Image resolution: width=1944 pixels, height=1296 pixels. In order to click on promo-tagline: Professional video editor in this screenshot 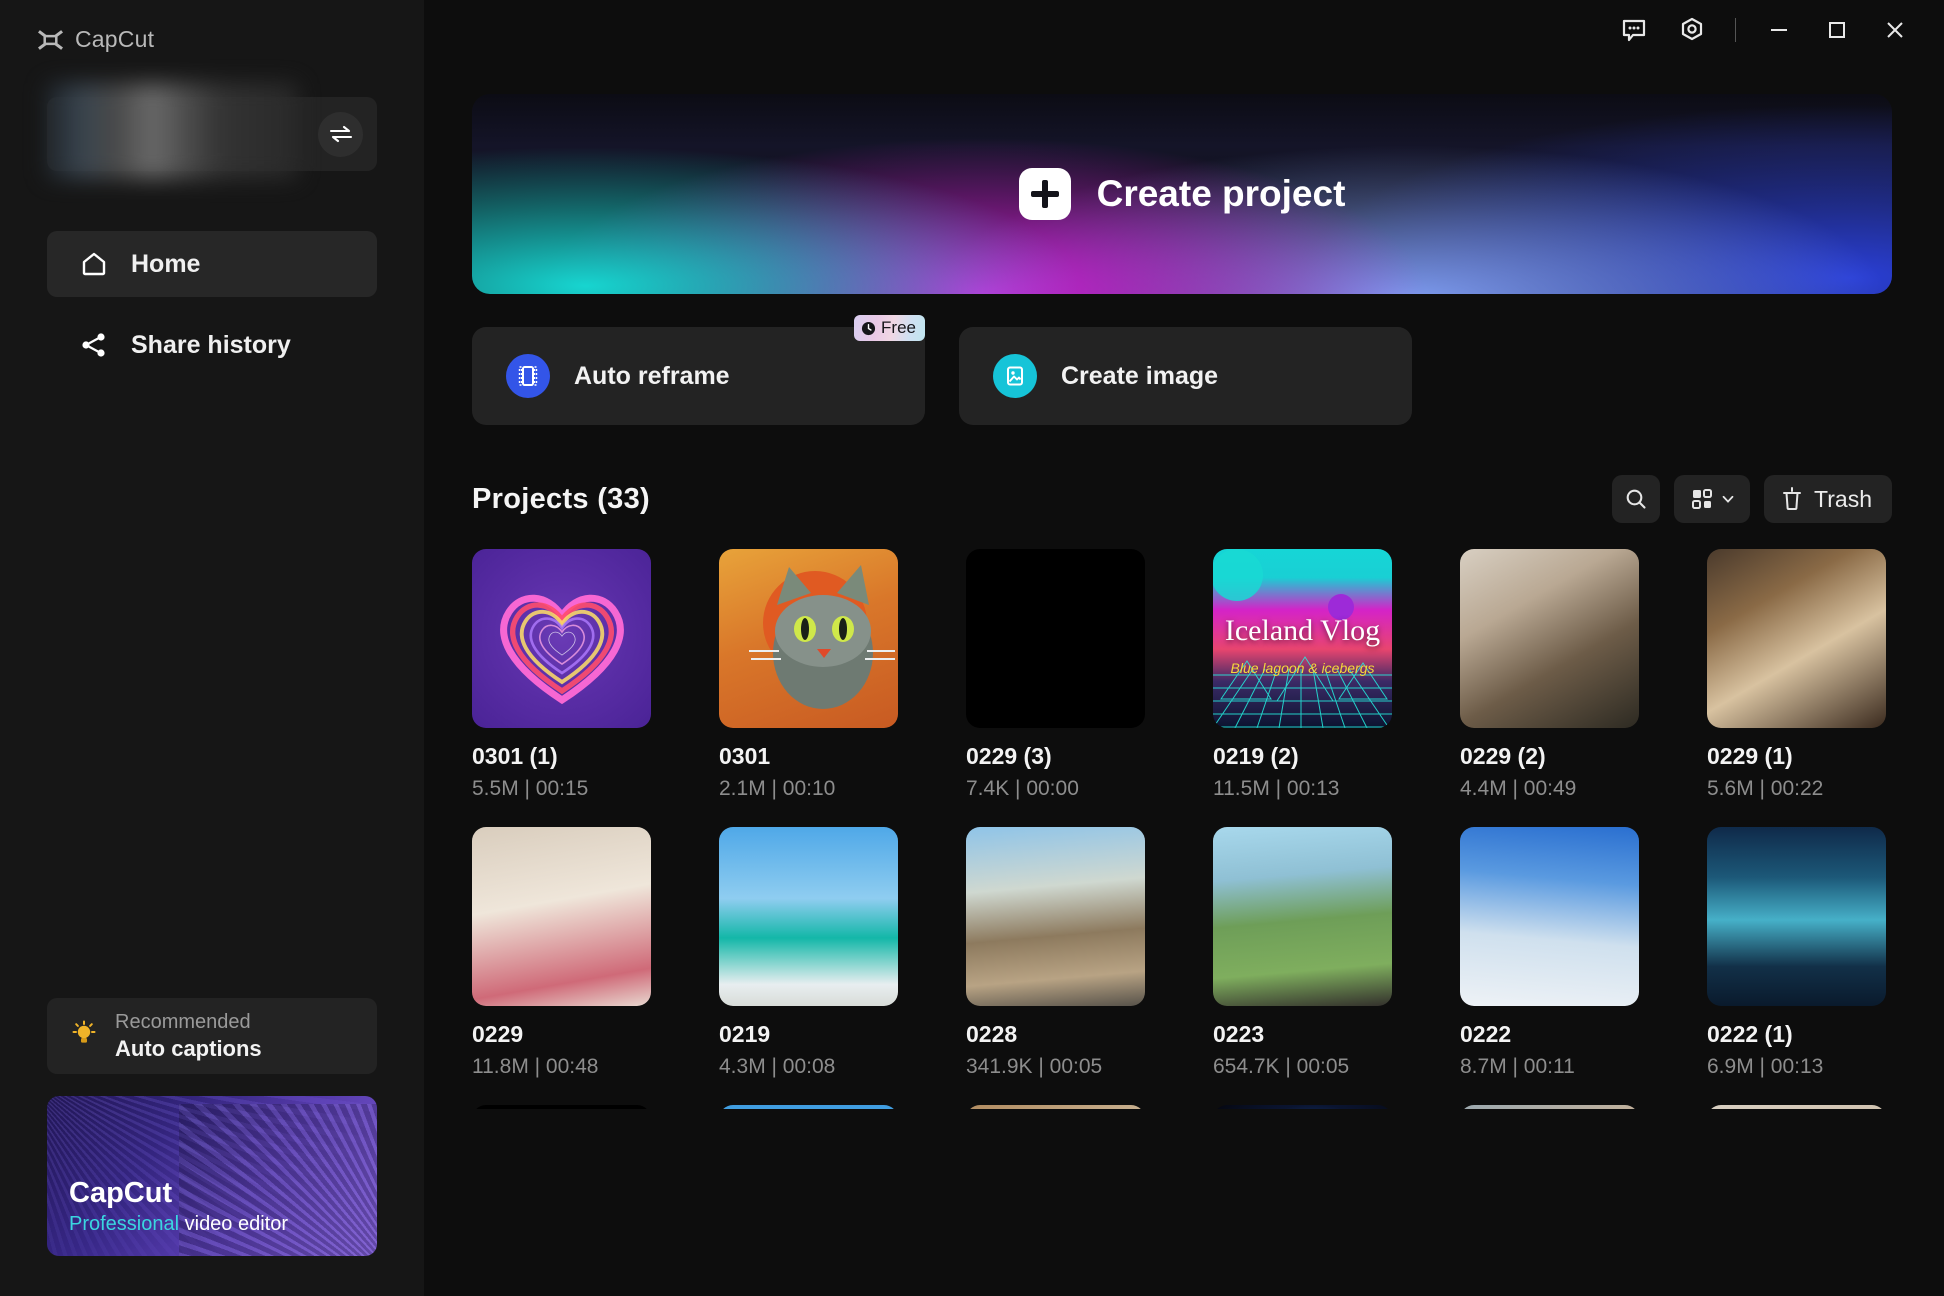, I will do `click(223, 1224)`.